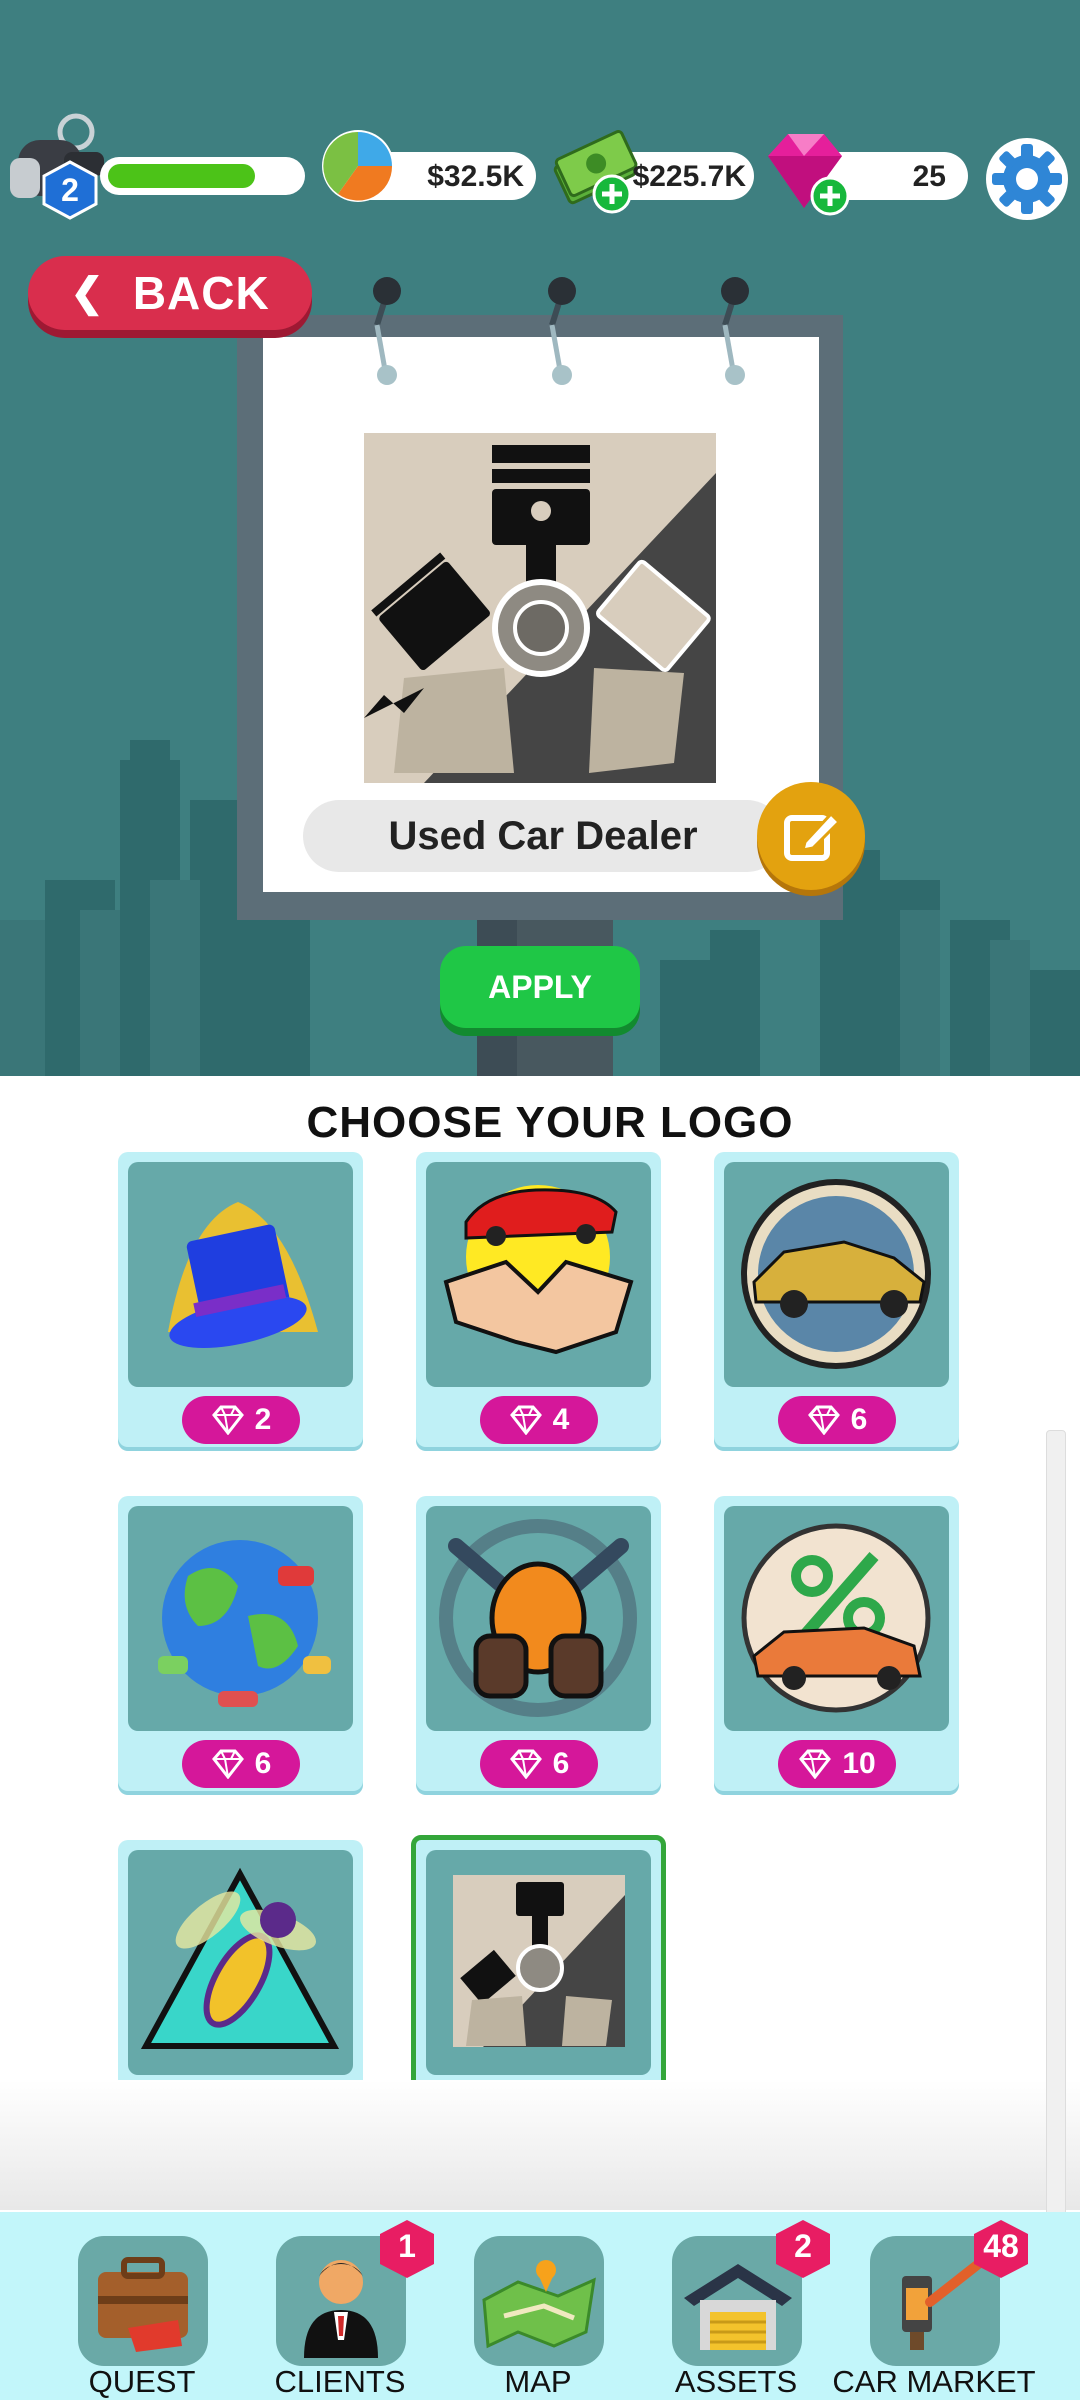  I want to click on logo-grid-scrollbar, so click(1056, 1826).